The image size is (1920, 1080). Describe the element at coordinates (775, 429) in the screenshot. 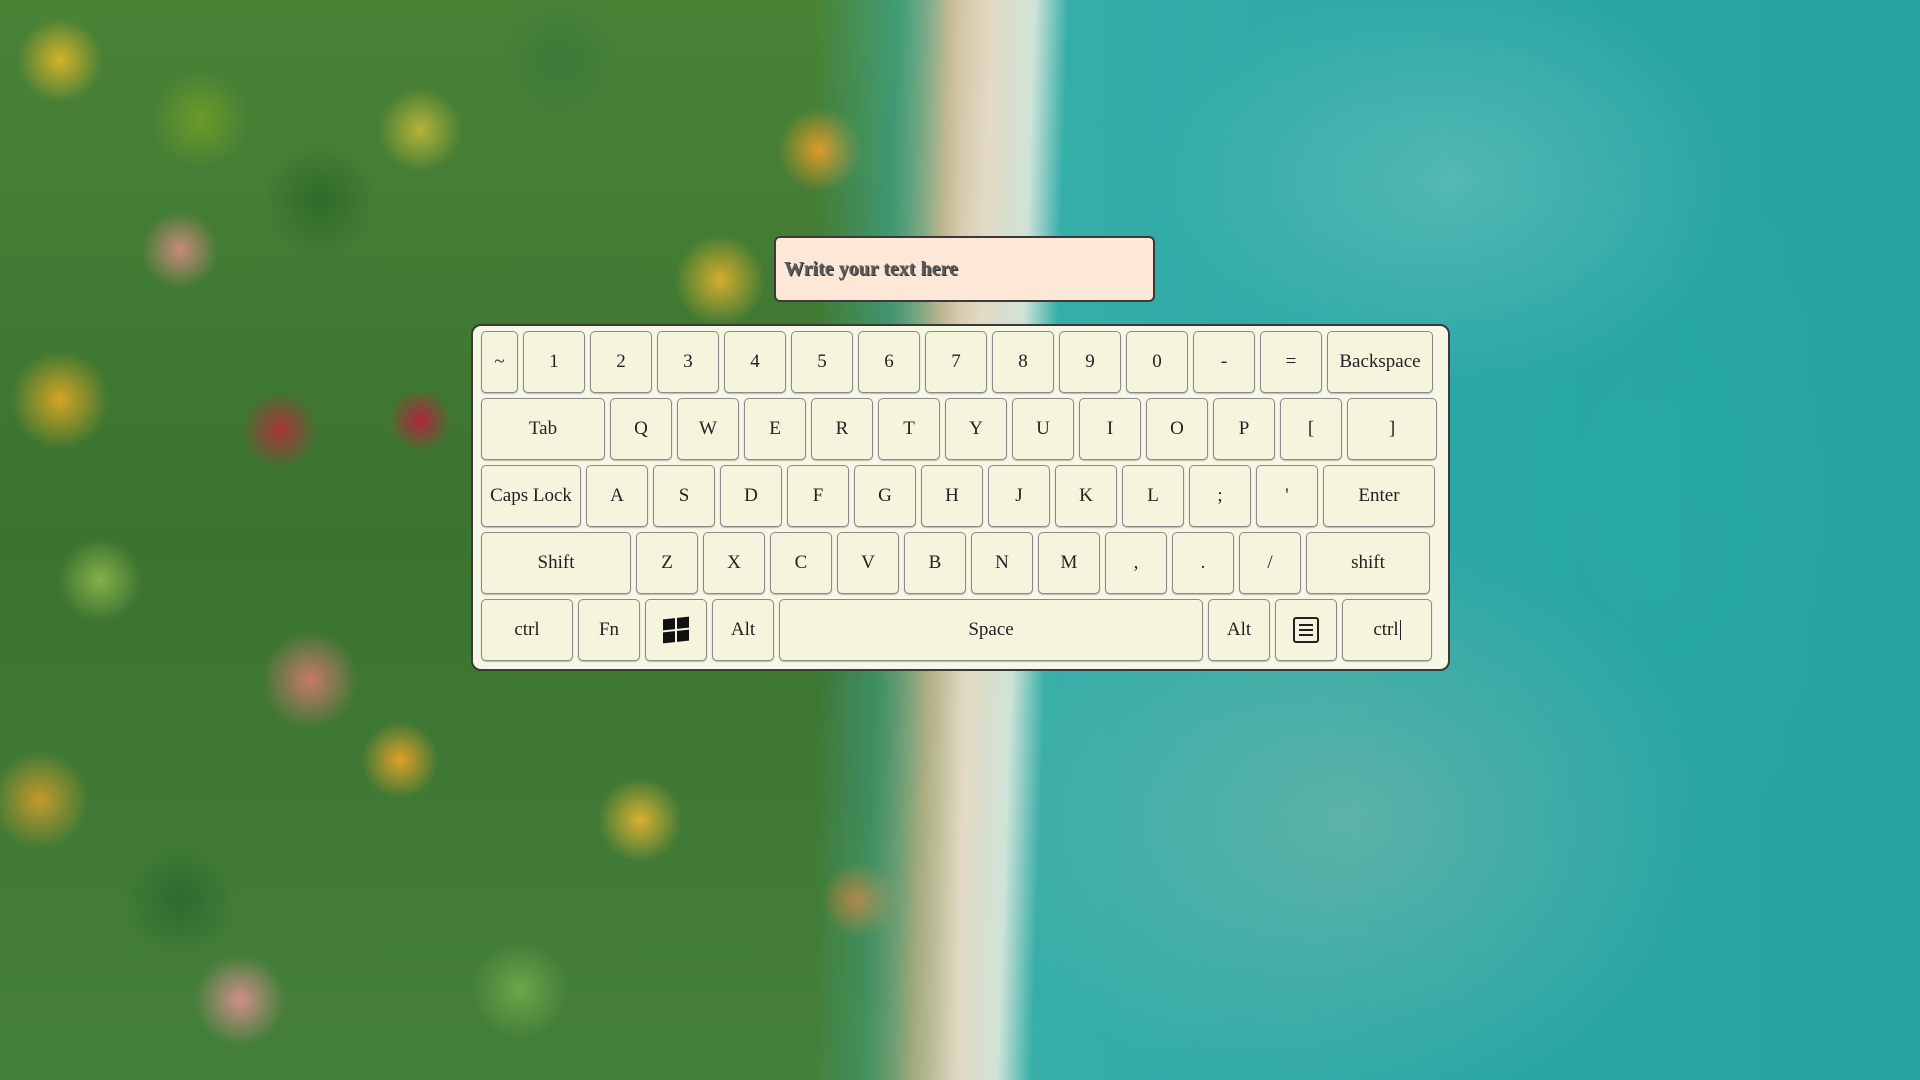

I see `key-e: E` at that location.